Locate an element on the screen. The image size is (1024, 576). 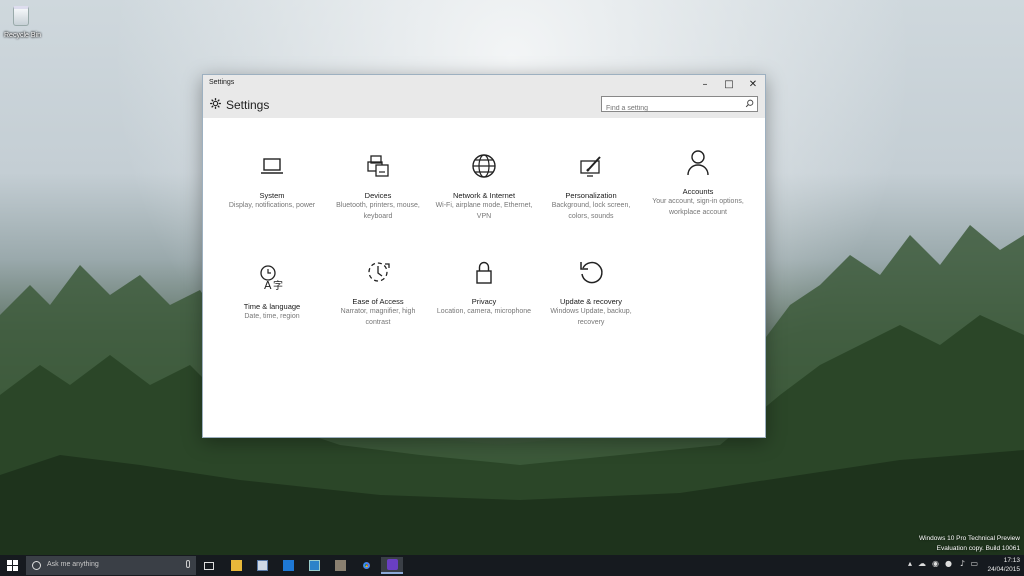
settings-taskbar-button is located at coordinates (392, 565).